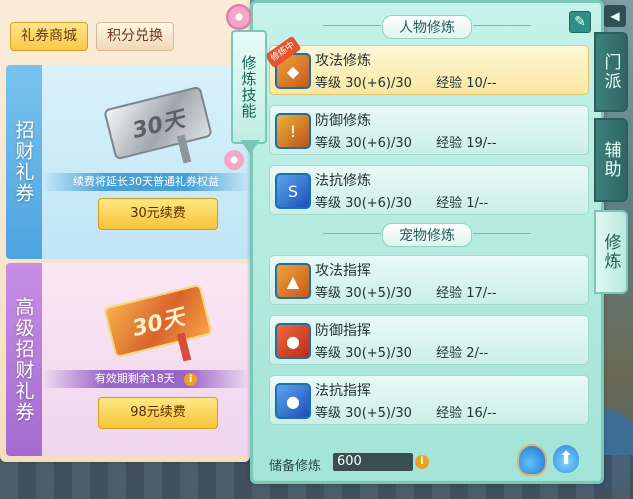 The image size is (633, 499). What do you see at coordinates (422, 462) in the screenshot?
I see `reserve-info-icon: i` at bounding box center [422, 462].